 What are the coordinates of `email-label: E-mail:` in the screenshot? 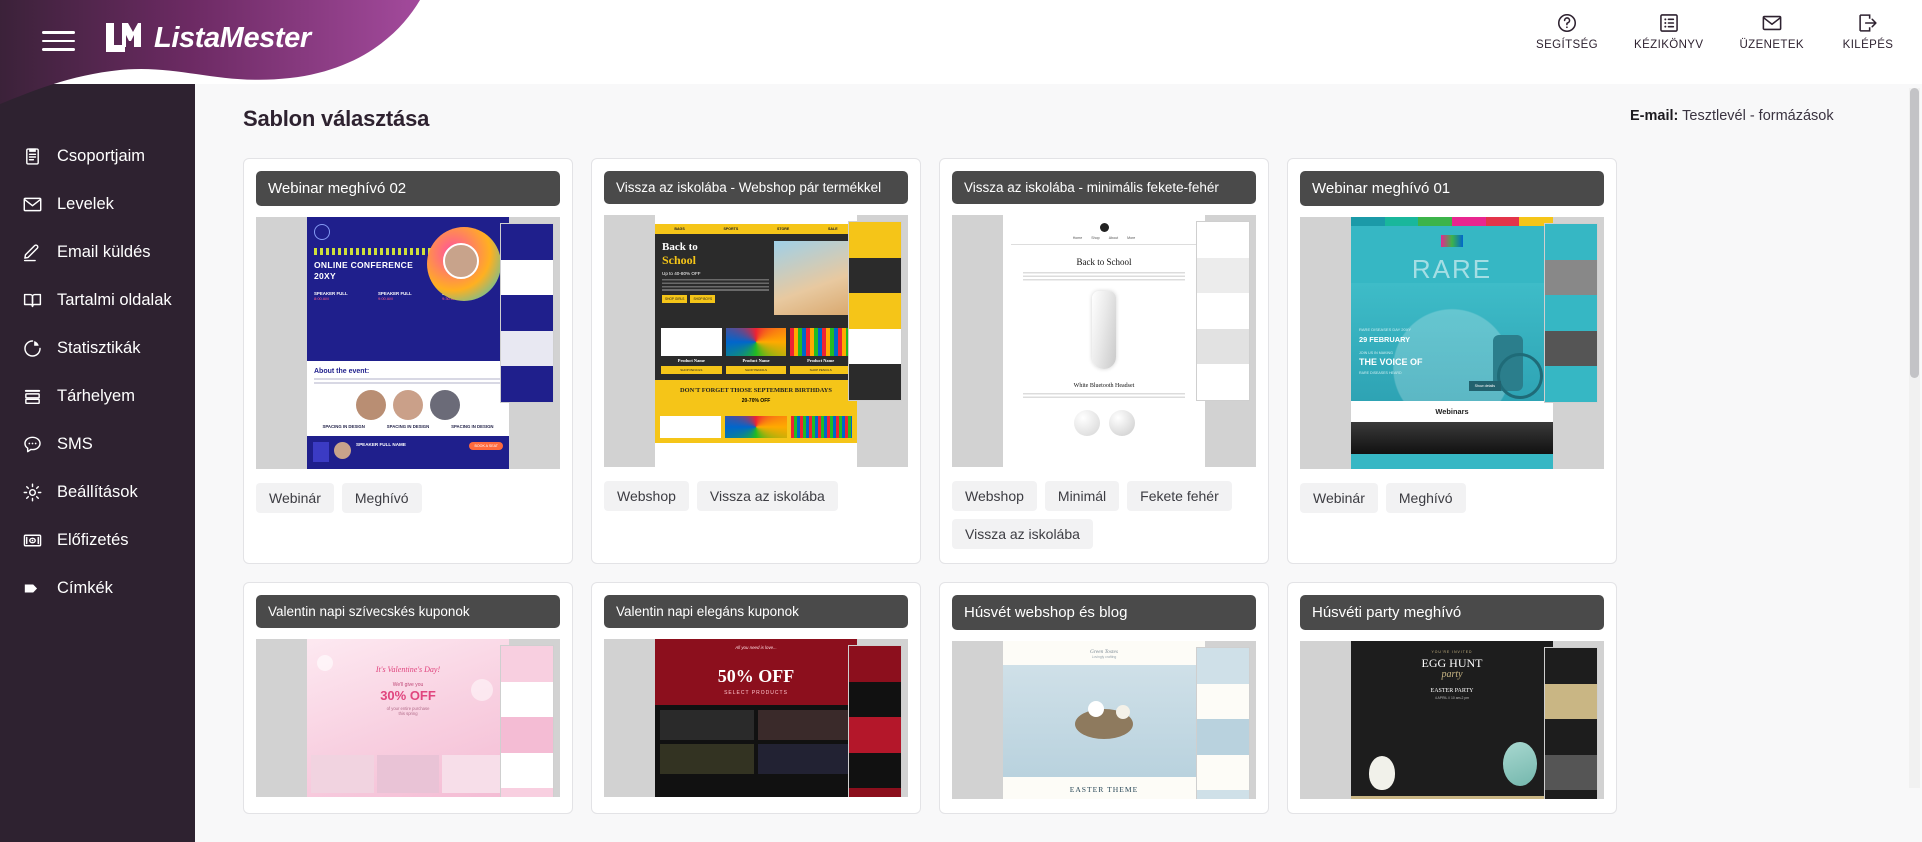 It's located at (1654, 116).